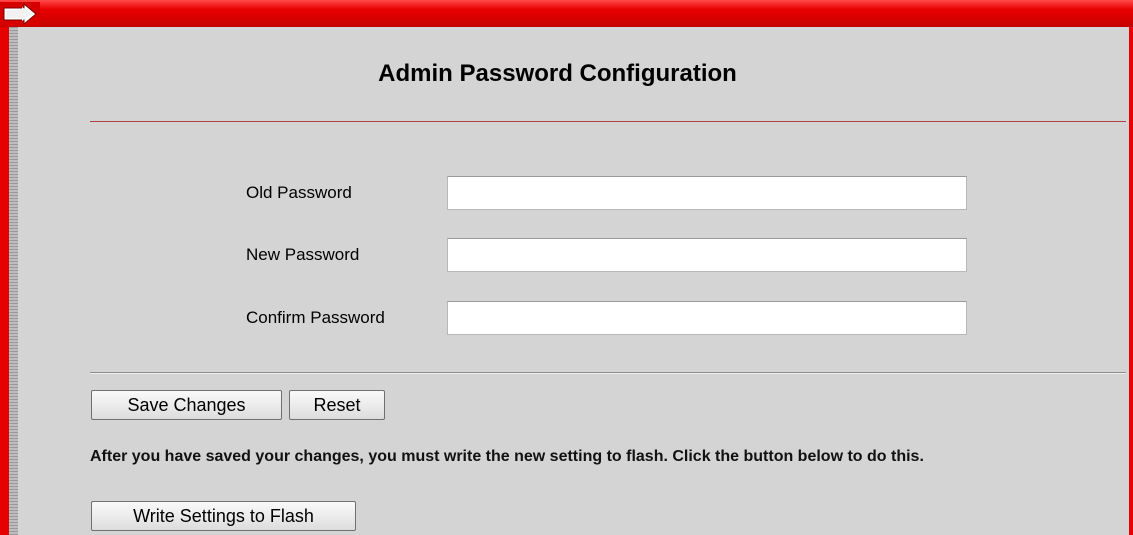 The height and width of the screenshot is (535, 1133). I want to click on form-divider, so click(608, 373).